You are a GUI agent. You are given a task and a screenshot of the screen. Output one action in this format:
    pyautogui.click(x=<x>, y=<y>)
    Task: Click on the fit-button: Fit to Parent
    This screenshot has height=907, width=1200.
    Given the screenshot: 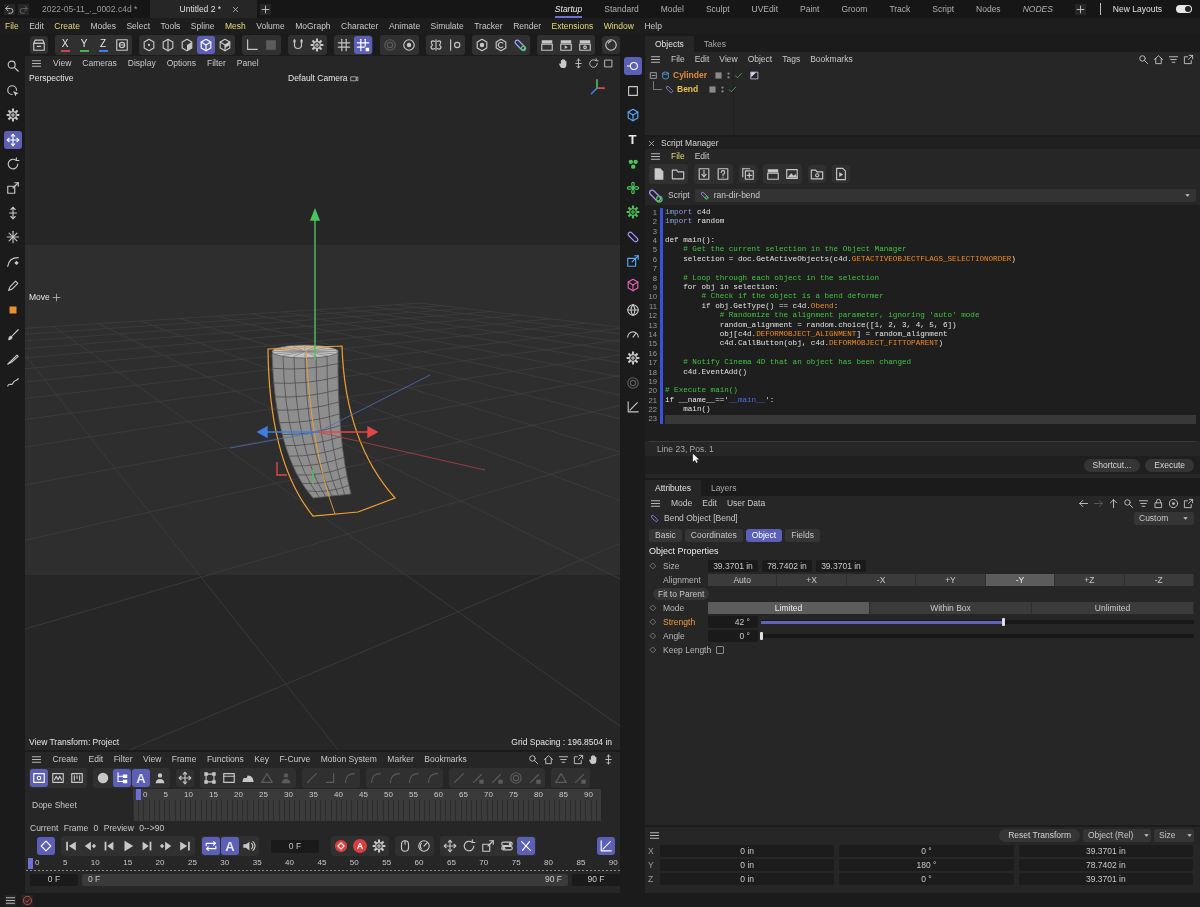 What is the action you would take?
    pyautogui.click(x=681, y=594)
    